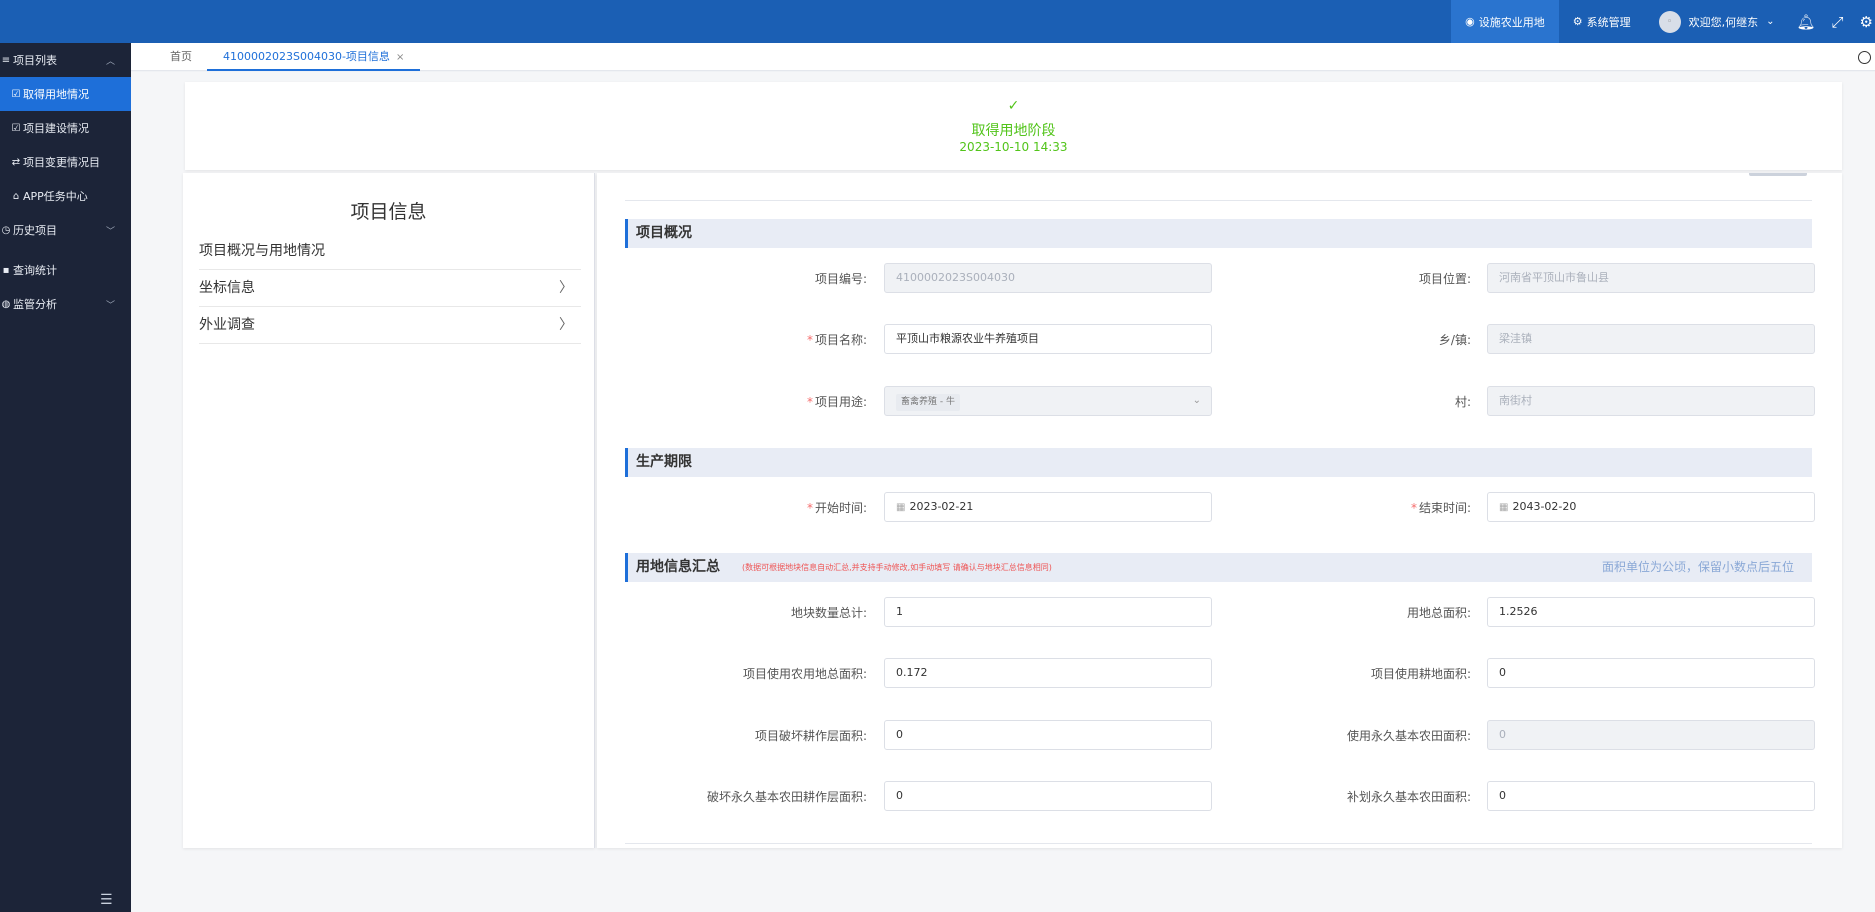 This screenshot has width=1875, height=912. Describe the element at coordinates (1651, 339) in the screenshot. I see `town-input: 梁洼镇` at that location.